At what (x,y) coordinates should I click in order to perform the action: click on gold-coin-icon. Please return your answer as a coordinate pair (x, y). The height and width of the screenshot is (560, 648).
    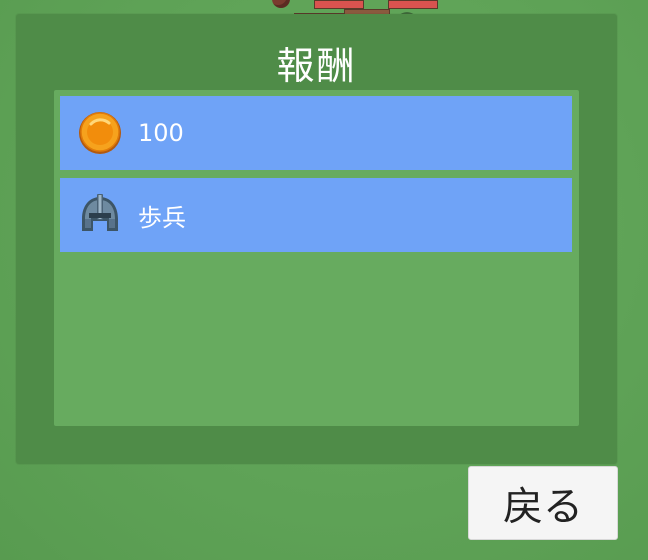
    Looking at the image, I should click on (100, 133).